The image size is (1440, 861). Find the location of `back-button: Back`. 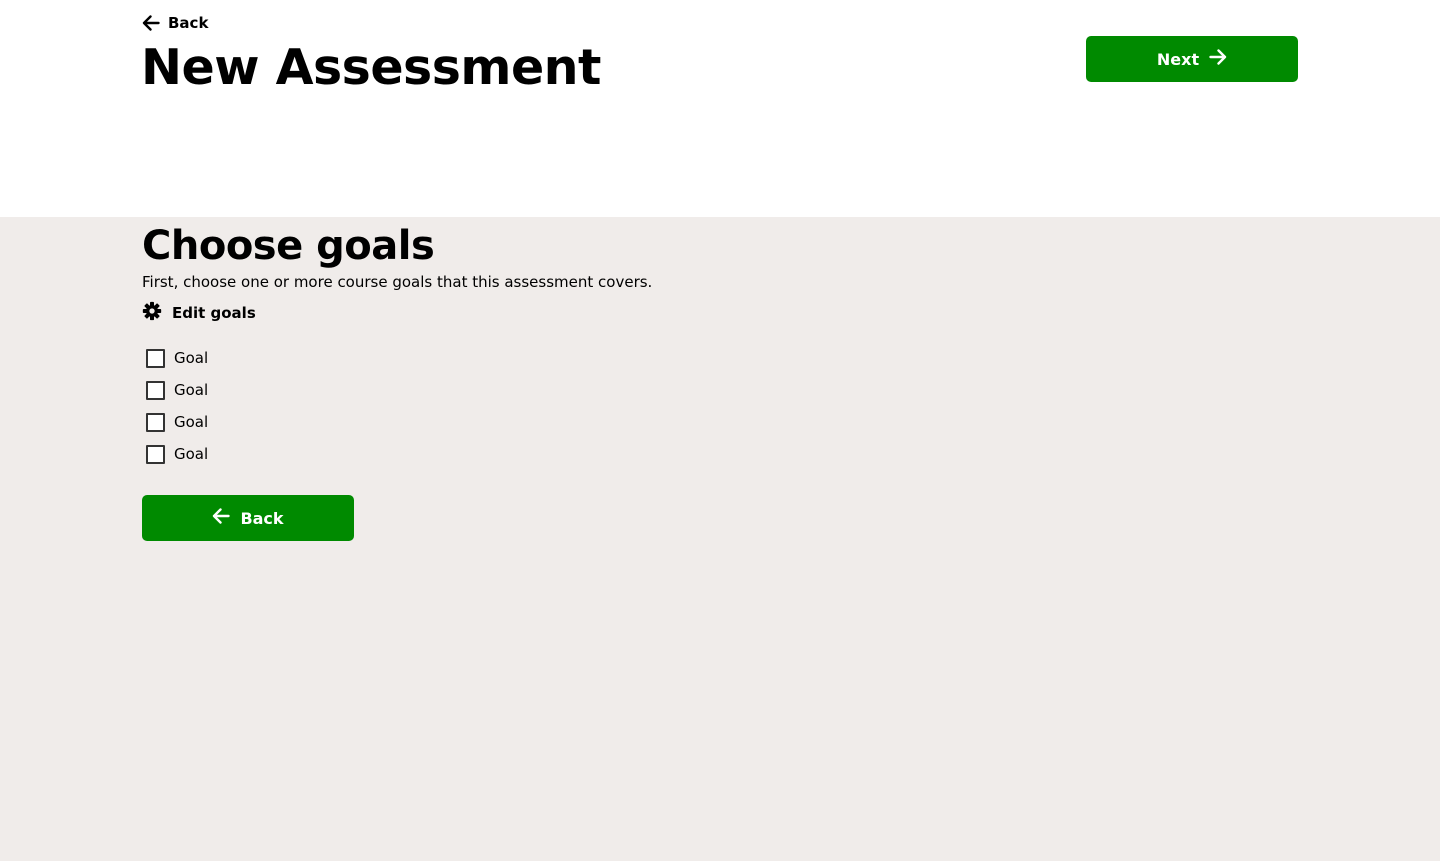

back-button: Back is located at coordinates (248, 518).